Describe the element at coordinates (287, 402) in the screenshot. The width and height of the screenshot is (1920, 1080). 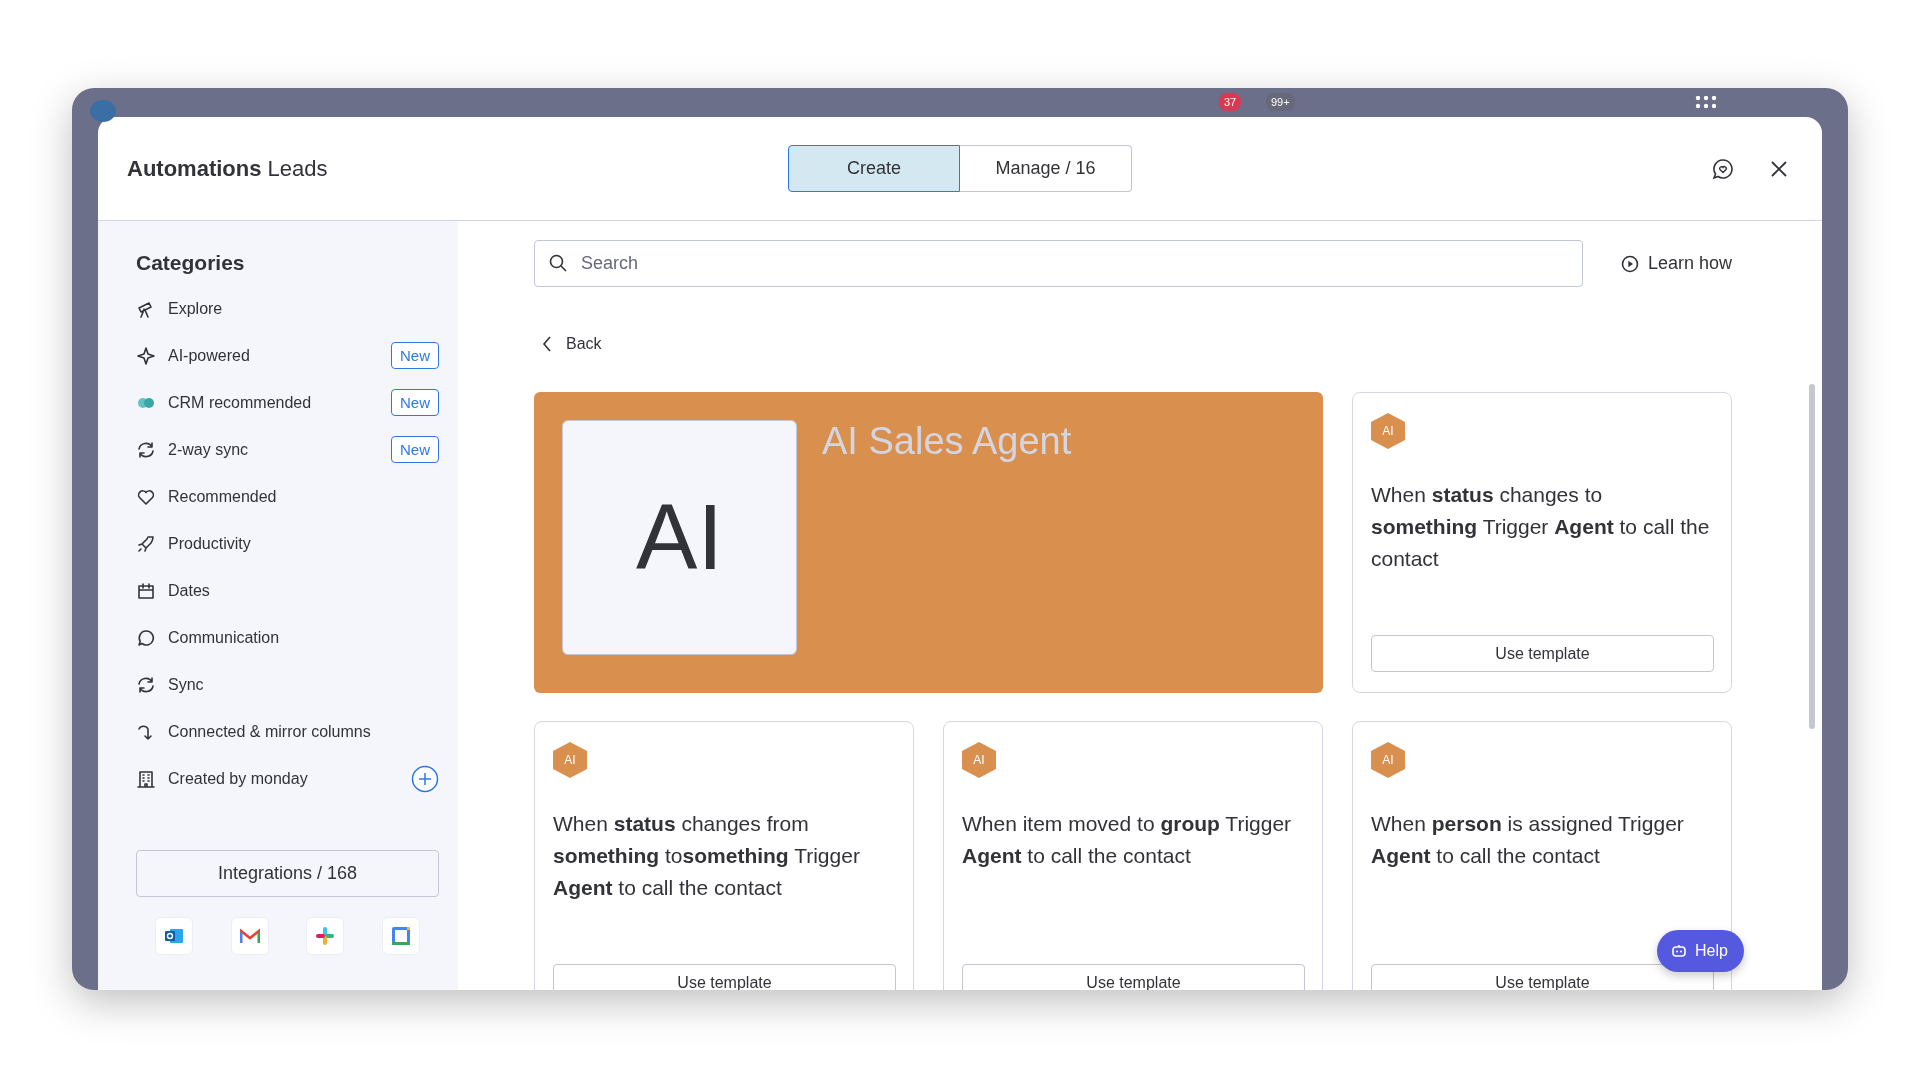
I see `category-item: CRM recommended New` at that location.